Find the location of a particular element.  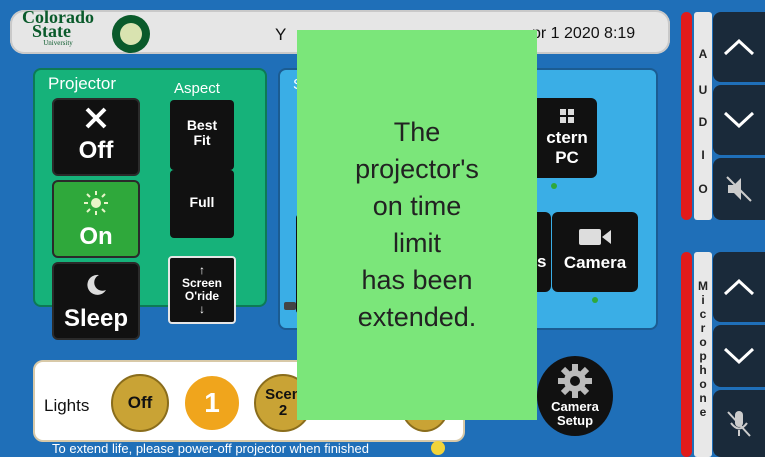

lights-title: Lights is located at coordinates (67, 405).